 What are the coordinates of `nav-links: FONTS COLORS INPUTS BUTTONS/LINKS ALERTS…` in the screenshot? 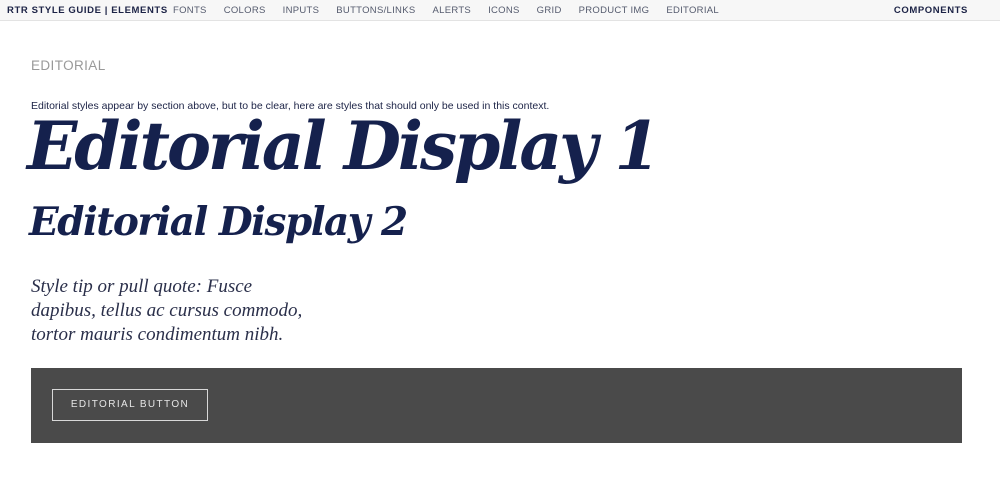 It's located at (454, 10).